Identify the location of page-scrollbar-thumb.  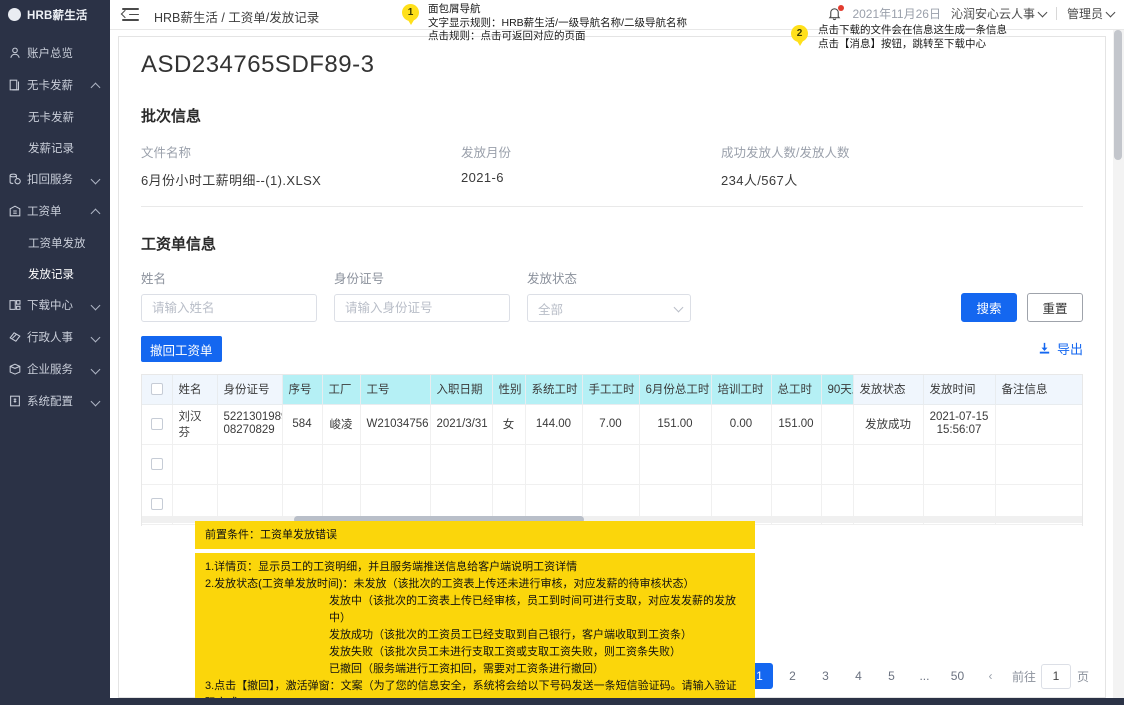
(1118, 95).